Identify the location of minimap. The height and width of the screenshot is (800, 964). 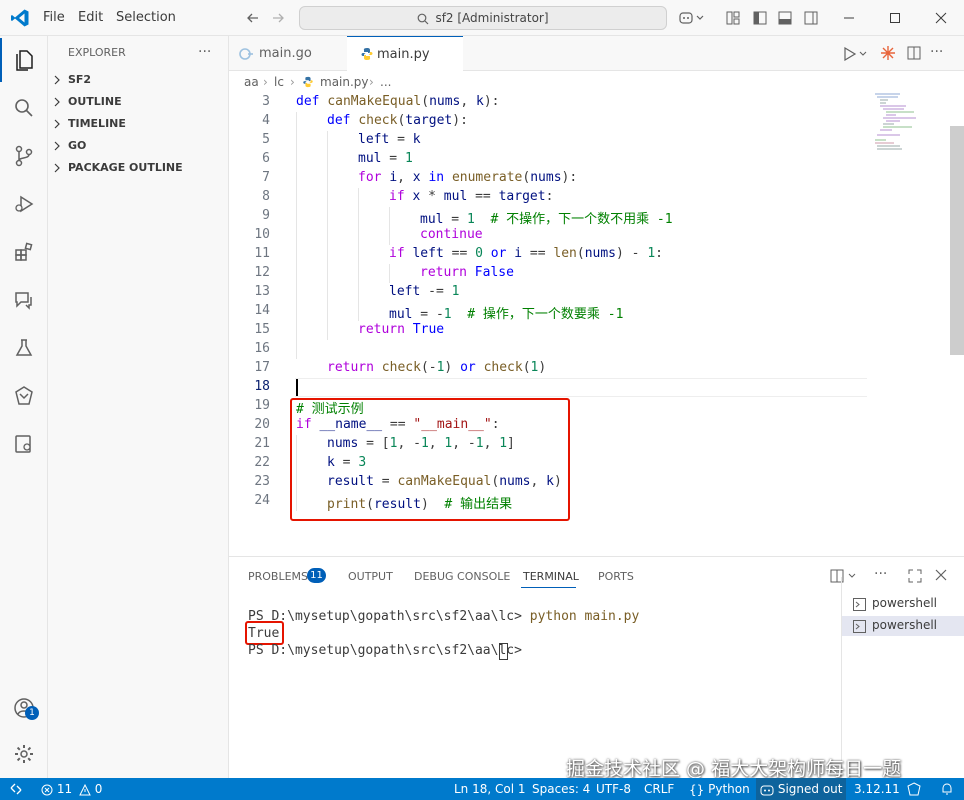
(910, 324).